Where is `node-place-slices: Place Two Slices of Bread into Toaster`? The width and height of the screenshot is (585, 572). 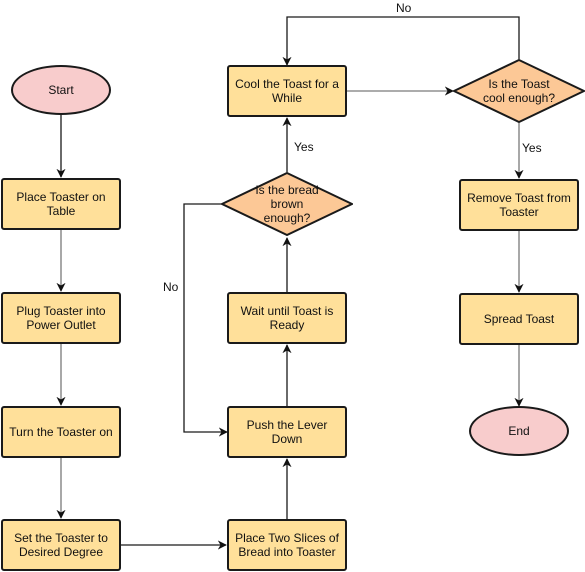 node-place-slices: Place Two Slices of Bread into Toaster is located at coordinates (287, 545).